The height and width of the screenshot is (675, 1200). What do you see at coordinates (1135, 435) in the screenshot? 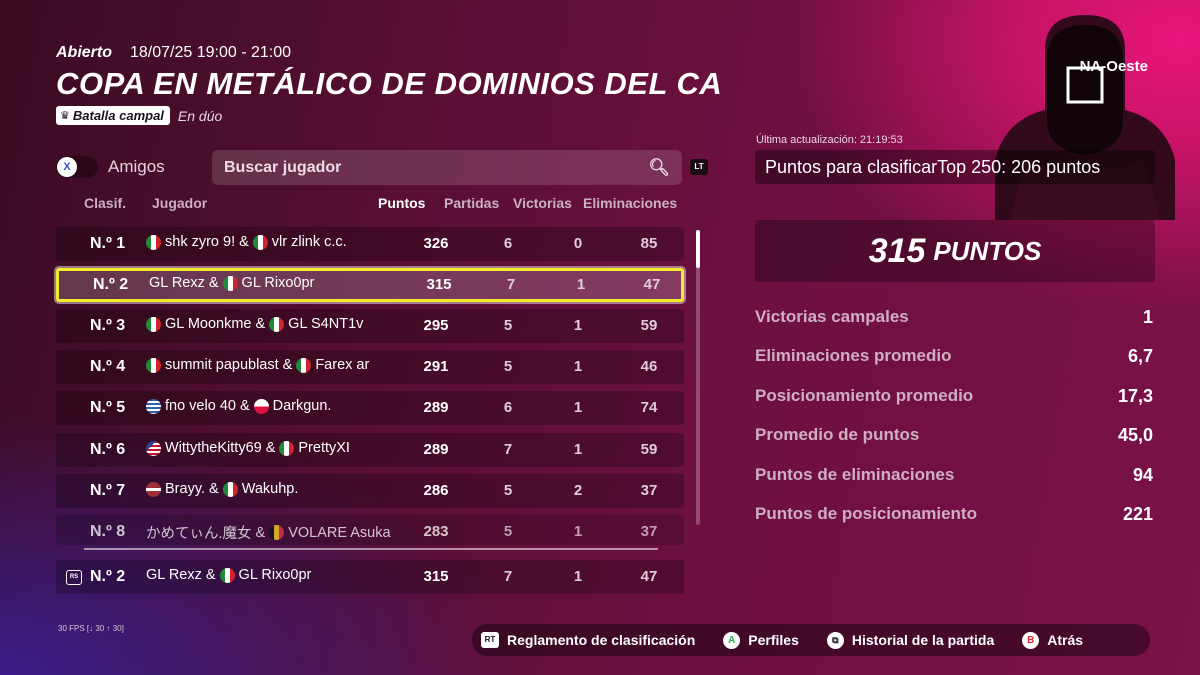
I see `stat-value: 45,0` at bounding box center [1135, 435].